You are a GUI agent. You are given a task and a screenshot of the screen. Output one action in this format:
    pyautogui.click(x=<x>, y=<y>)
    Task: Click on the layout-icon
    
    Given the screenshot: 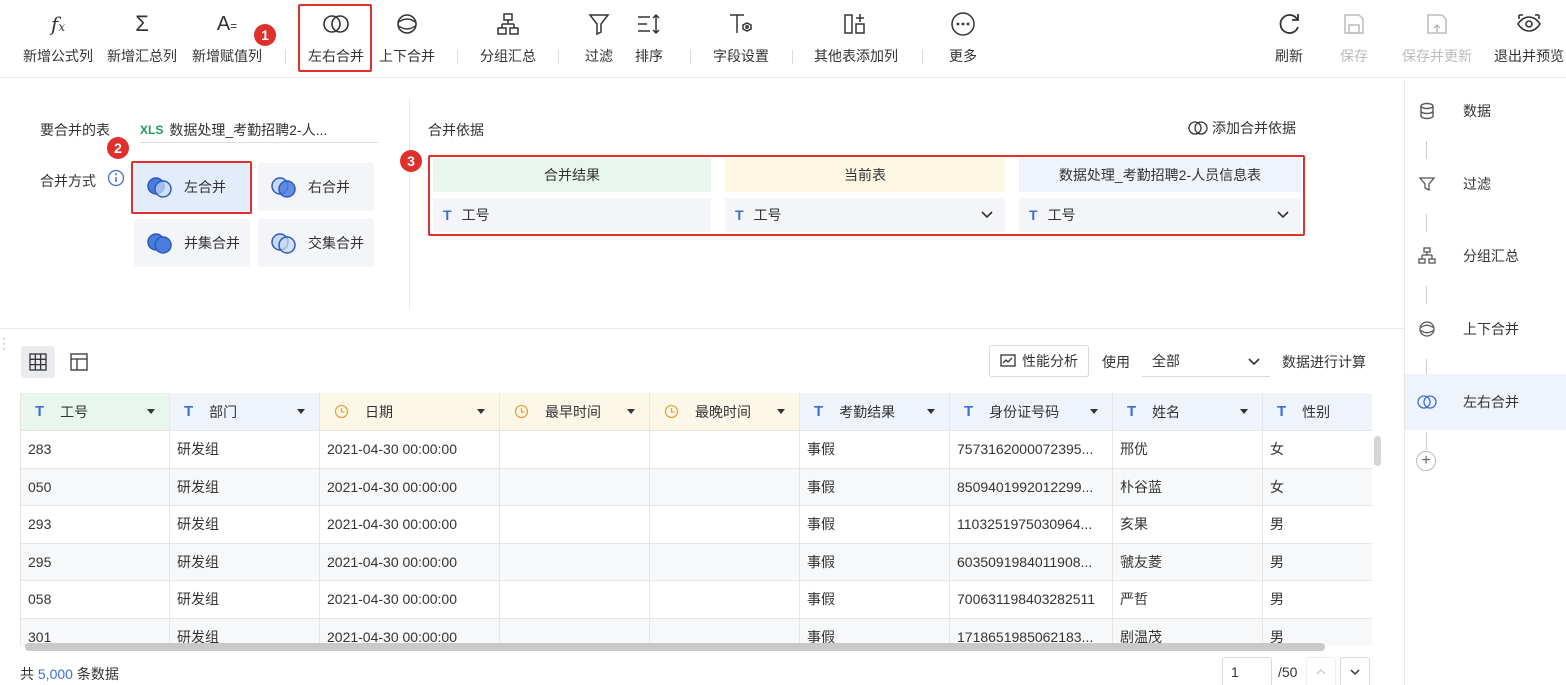 What is the action you would take?
    pyautogui.click(x=79, y=362)
    